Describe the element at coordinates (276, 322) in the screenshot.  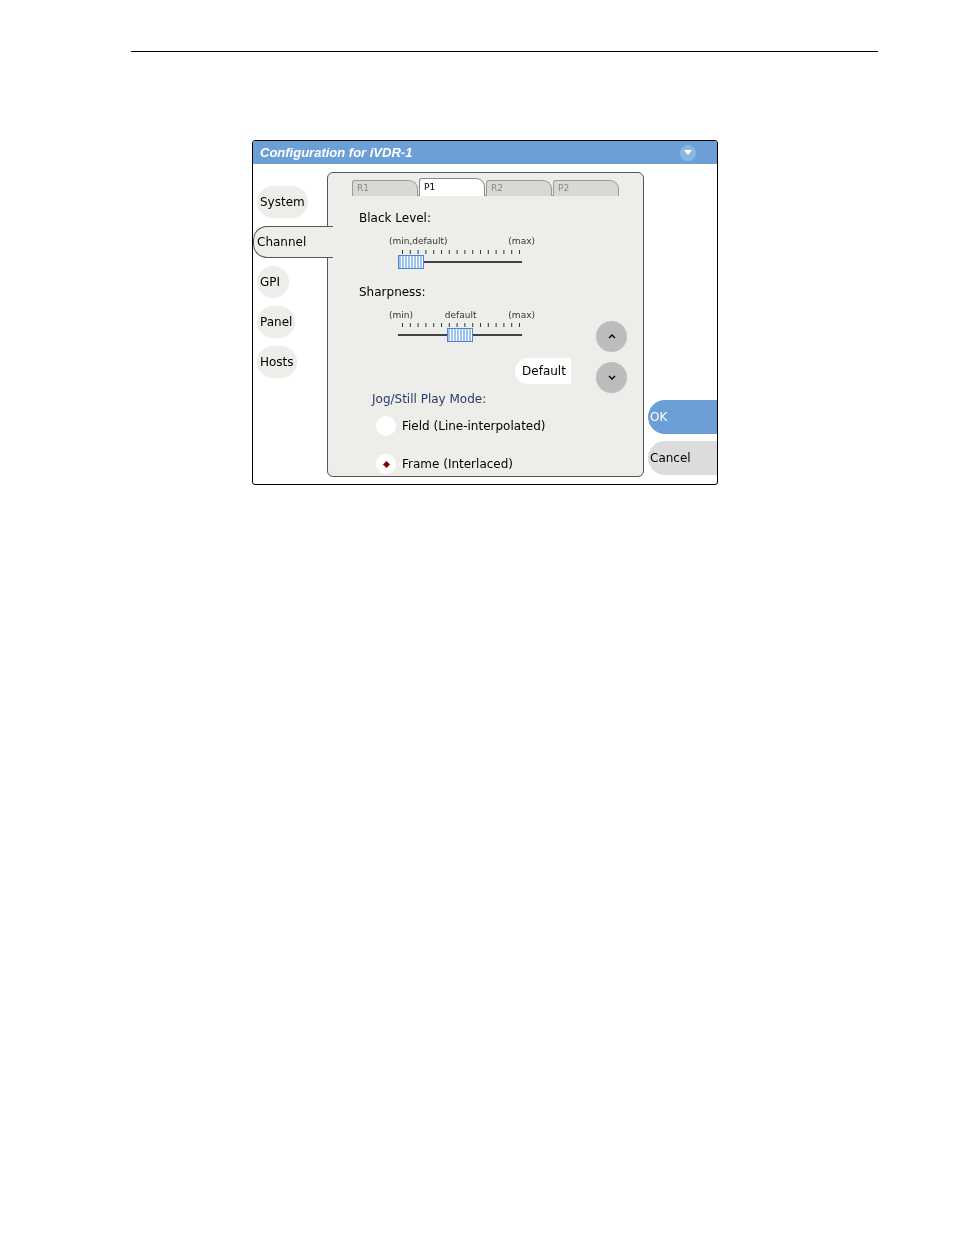
I see `sidebar-item: Panel` at that location.